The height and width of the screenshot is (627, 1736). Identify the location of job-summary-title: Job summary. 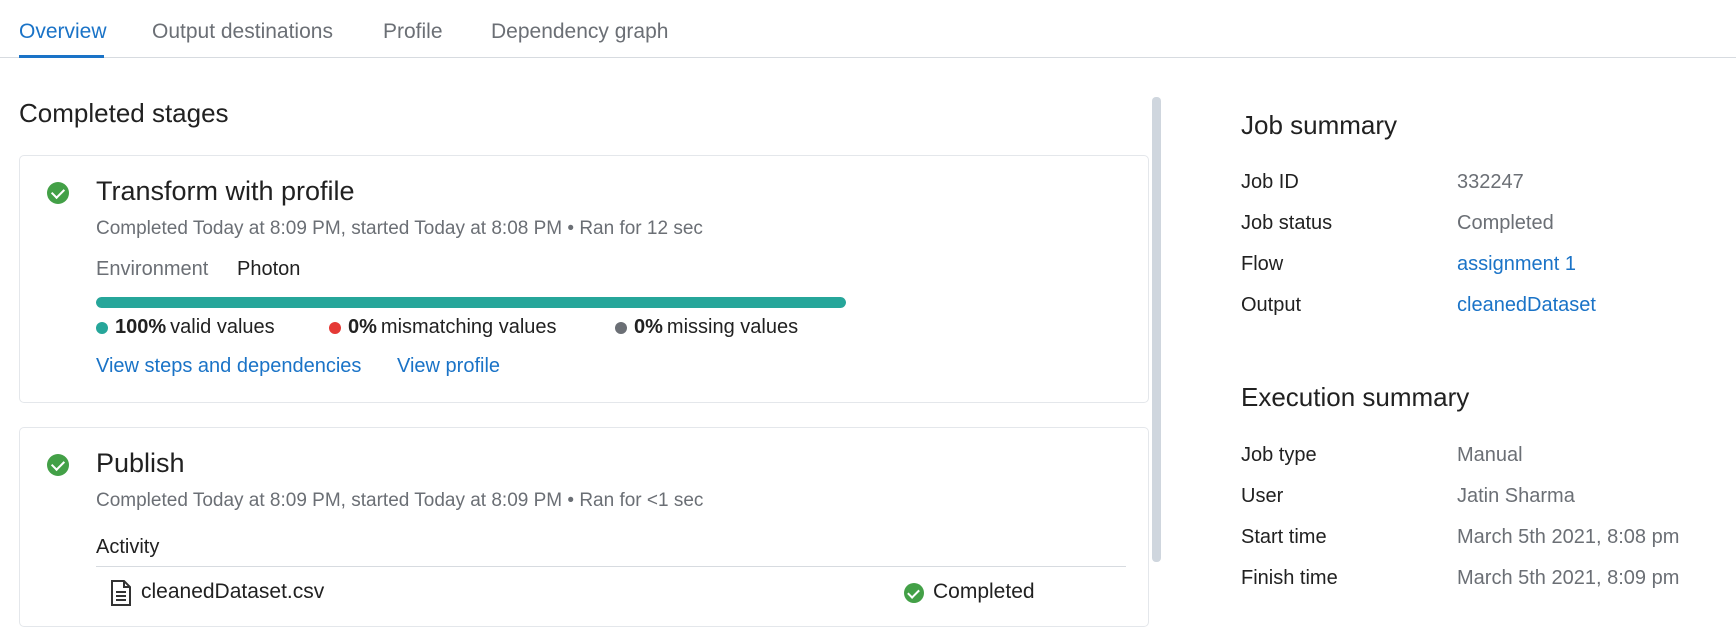
(1319, 125).